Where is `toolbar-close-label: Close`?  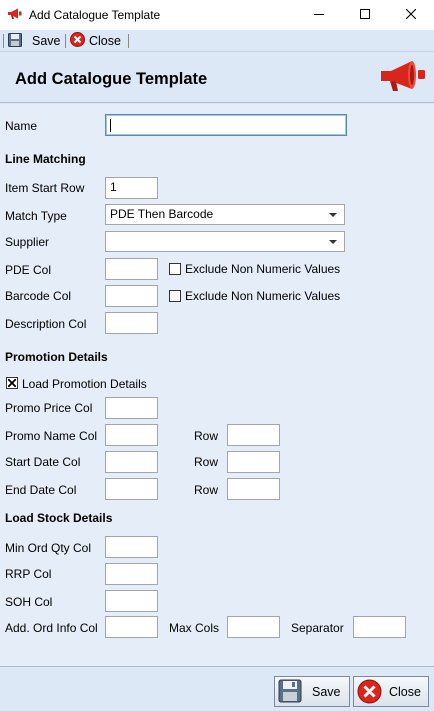
toolbar-close-label: Close is located at coordinates (105, 41).